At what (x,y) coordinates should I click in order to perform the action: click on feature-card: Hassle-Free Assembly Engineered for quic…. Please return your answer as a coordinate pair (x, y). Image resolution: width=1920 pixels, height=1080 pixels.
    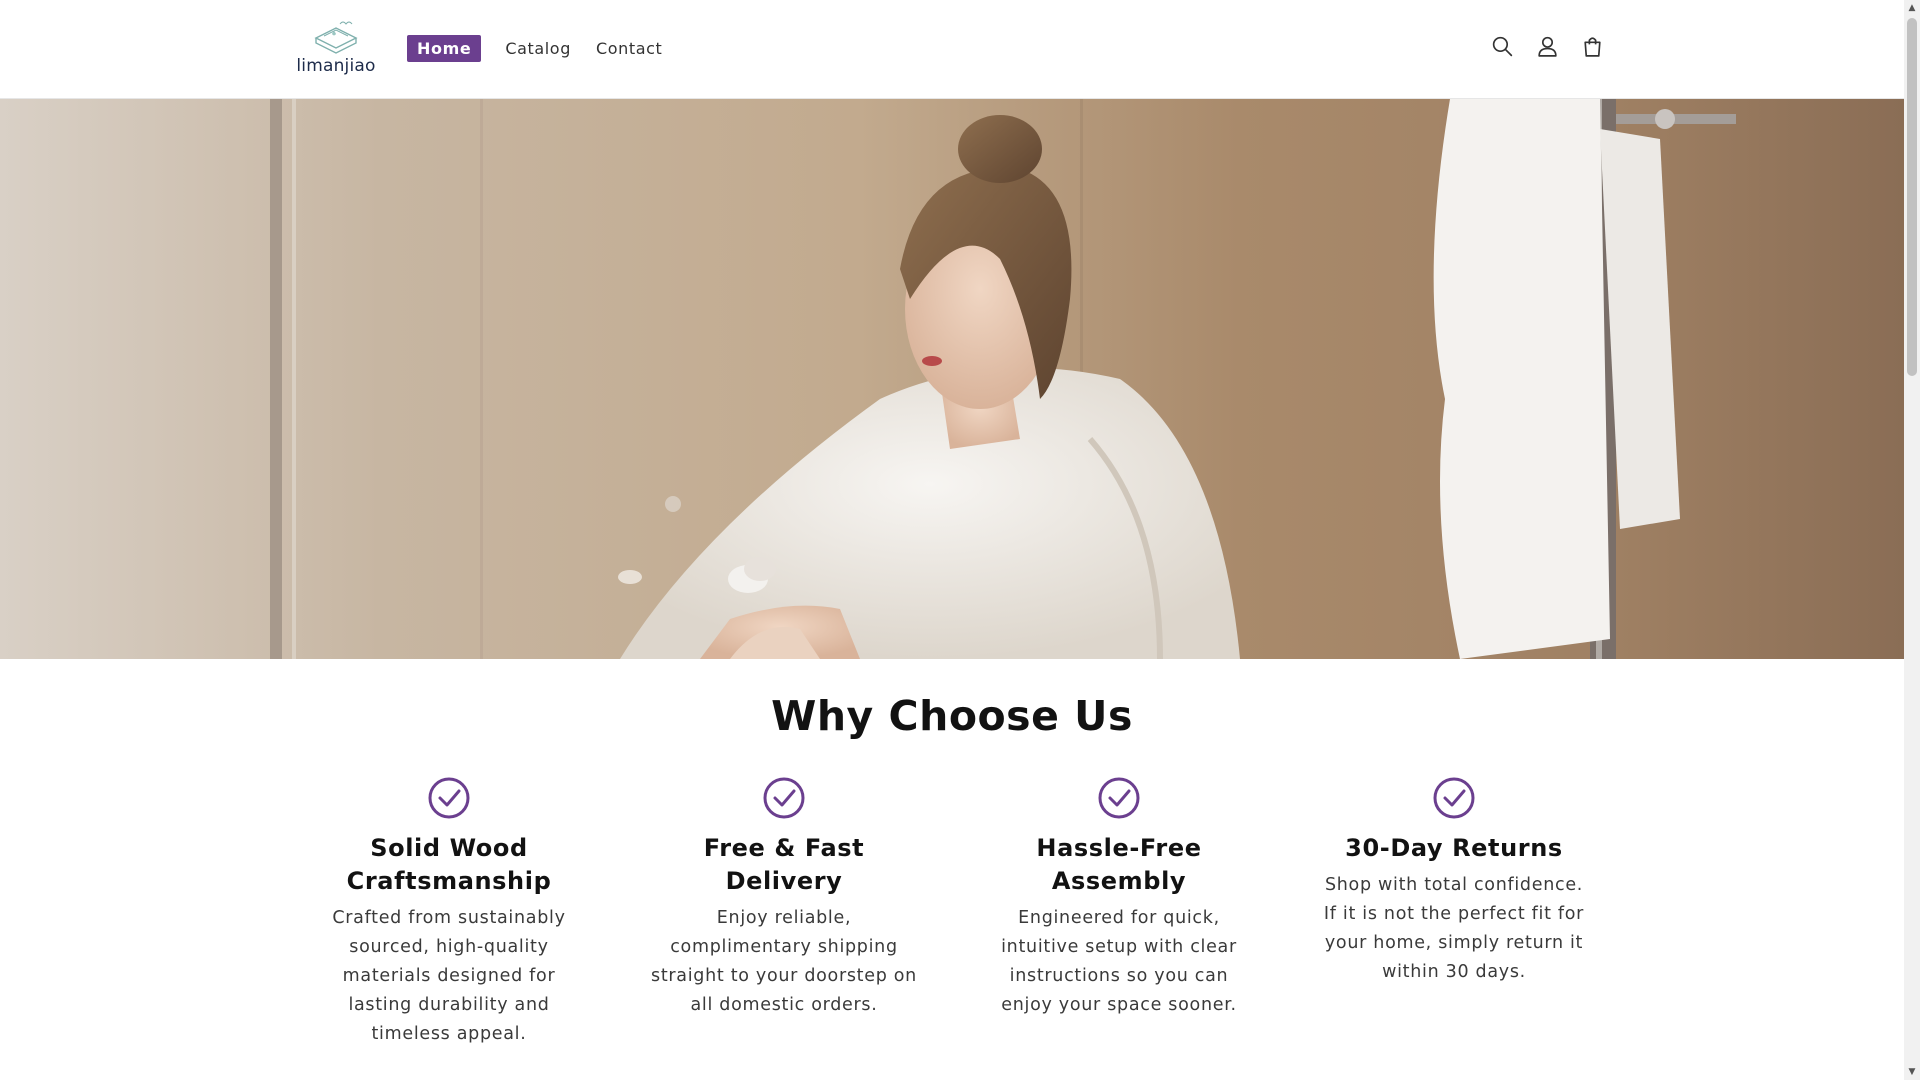
    Looking at the image, I should click on (1119, 898).